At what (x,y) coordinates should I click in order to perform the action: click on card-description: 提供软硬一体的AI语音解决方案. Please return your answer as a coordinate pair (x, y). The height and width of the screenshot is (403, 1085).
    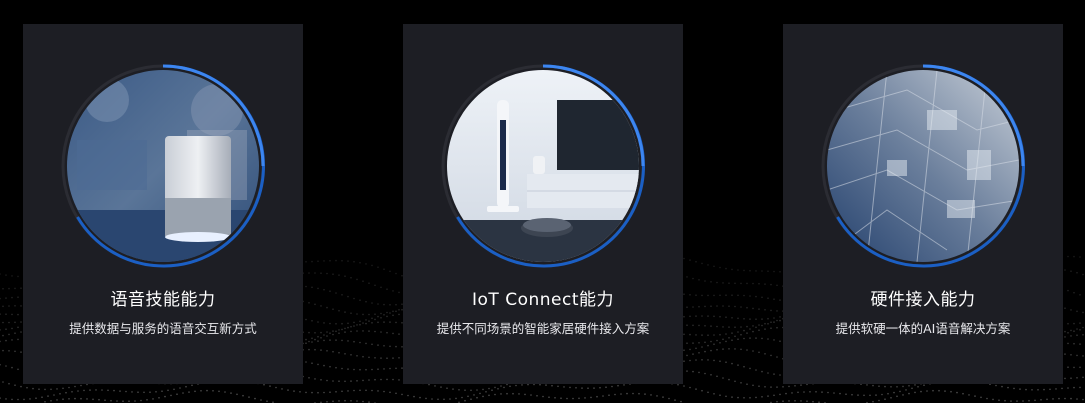
    Looking at the image, I should click on (923, 328).